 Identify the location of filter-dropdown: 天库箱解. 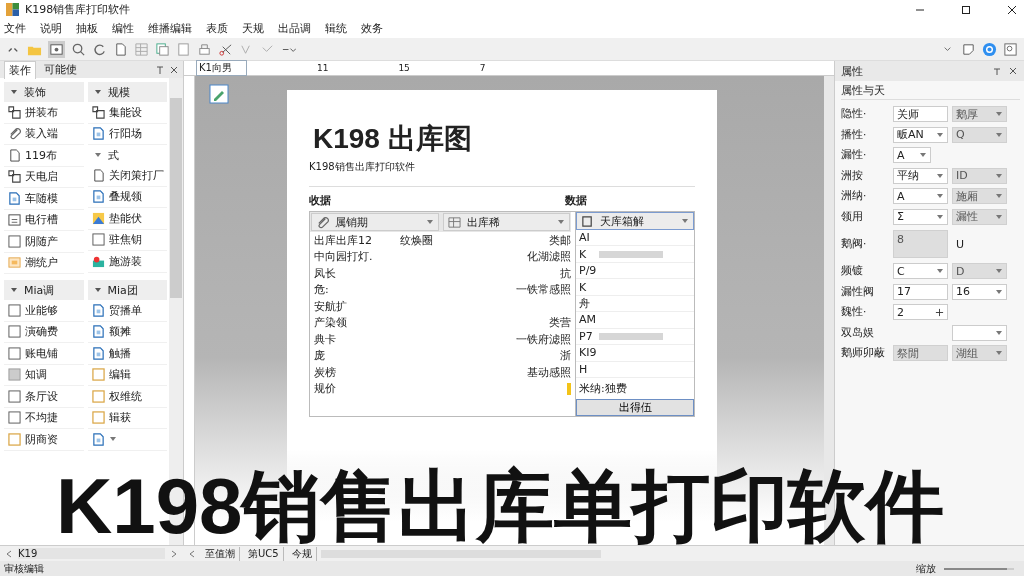
(635, 221).